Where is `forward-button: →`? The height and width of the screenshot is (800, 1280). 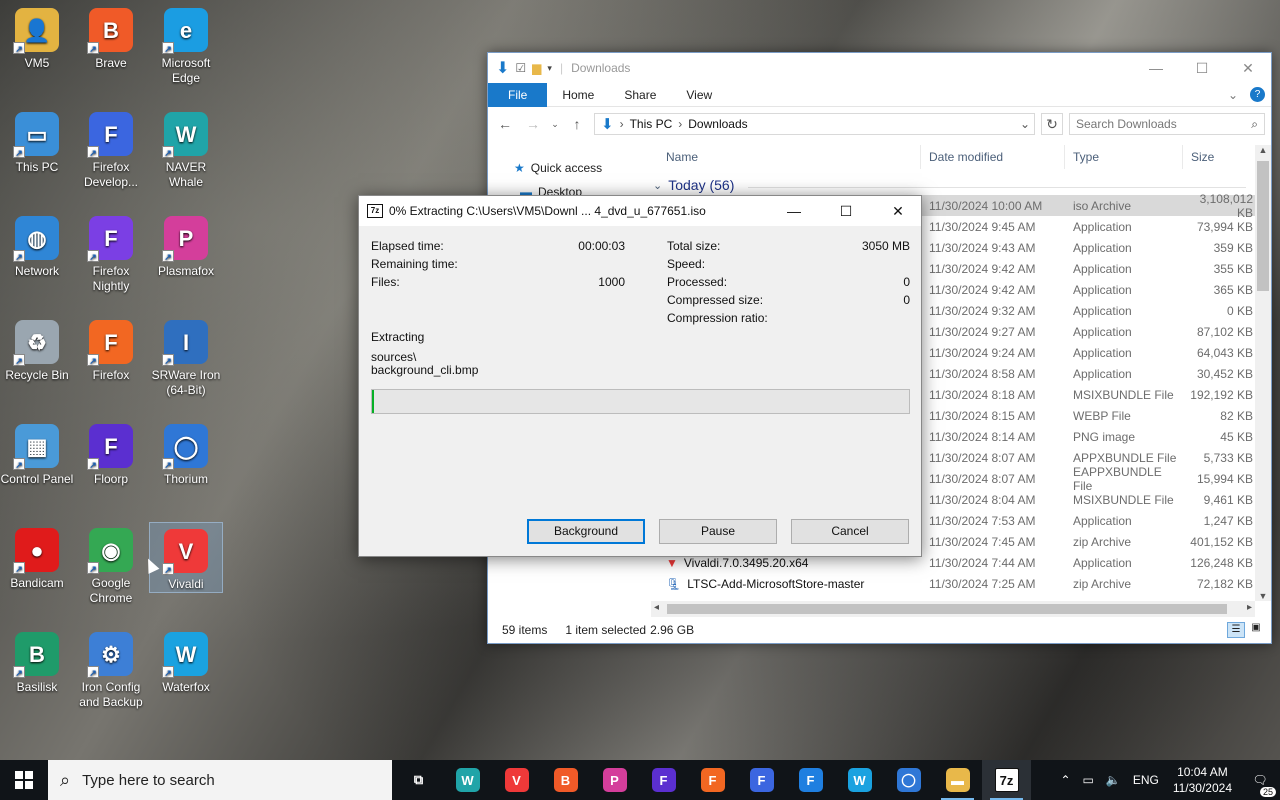
forward-button: → is located at coordinates (533, 124).